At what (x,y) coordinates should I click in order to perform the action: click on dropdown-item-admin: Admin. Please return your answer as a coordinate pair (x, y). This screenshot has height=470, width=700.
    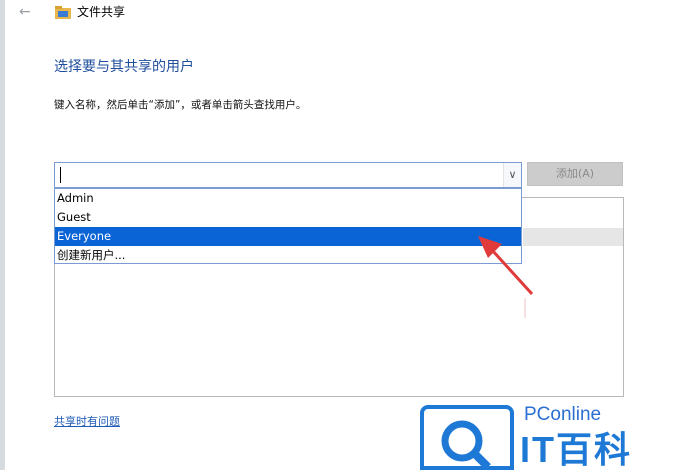
    Looking at the image, I should click on (288, 198).